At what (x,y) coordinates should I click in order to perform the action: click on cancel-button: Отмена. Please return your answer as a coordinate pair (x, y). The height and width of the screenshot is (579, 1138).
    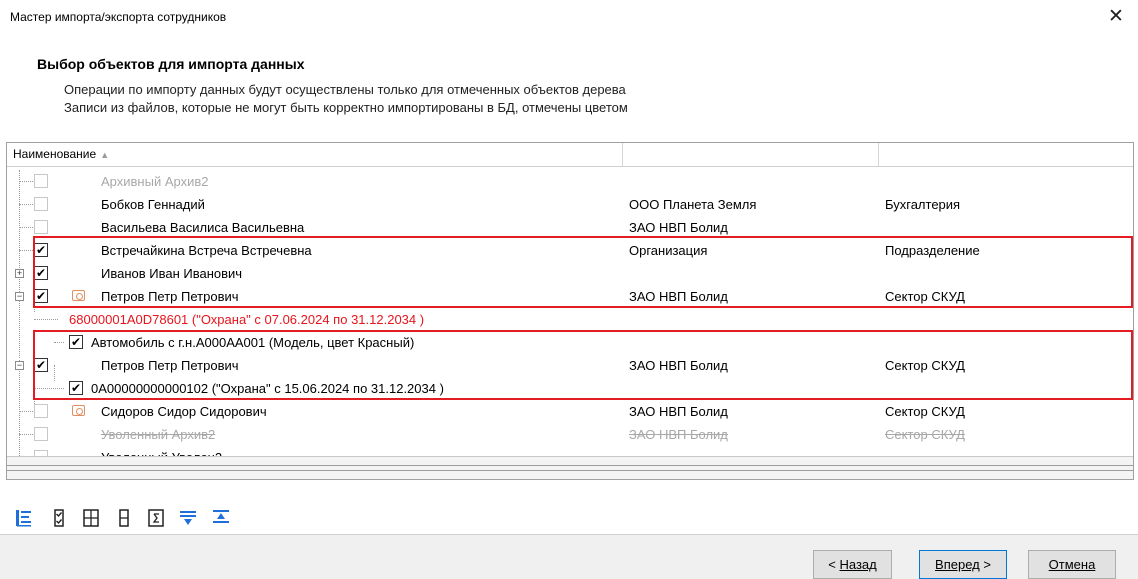
    Looking at the image, I should click on (1072, 564).